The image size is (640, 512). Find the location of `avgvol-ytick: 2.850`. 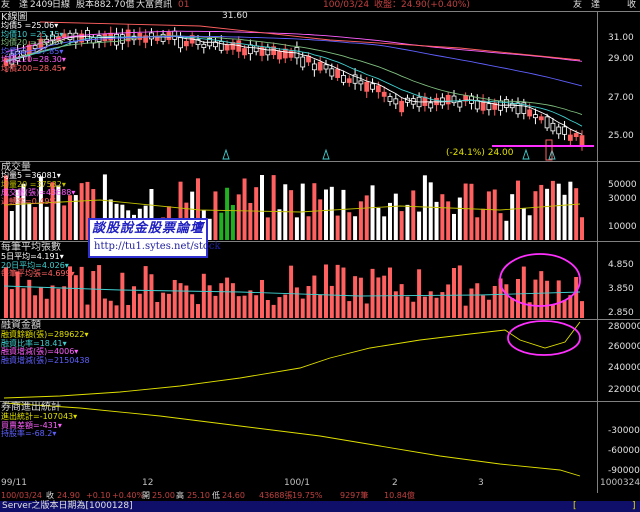

avgvol-ytick: 2.850 is located at coordinates (621, 313).